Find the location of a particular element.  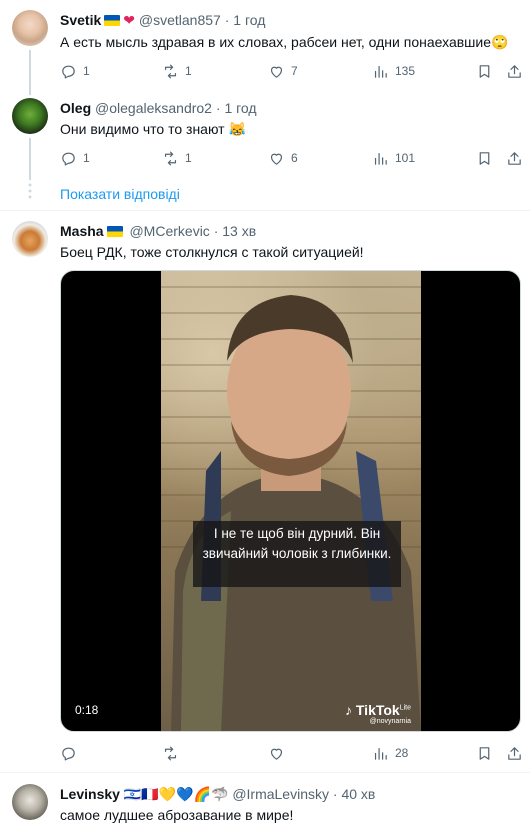

timestamp: 40 хв is located at coordinates (358, 794).